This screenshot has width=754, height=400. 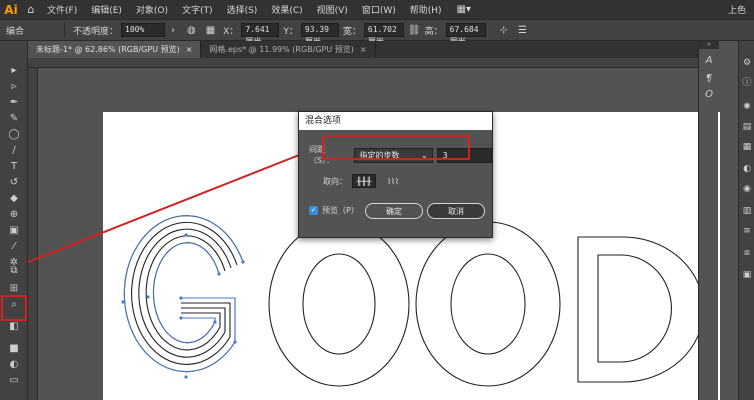 What do you see at coordinates (14, 198) in the screenshot?
I see `eraser-tool-icon: ◆` at bounding box center [14, 198].